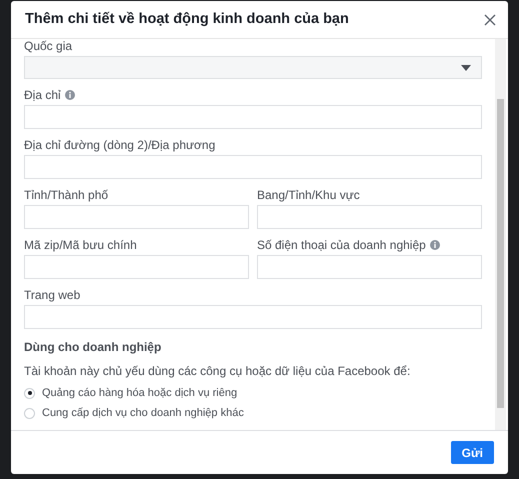  Describe the element at coordinates (500, 234) in the screenshot. I see `scrollbar` at that location.